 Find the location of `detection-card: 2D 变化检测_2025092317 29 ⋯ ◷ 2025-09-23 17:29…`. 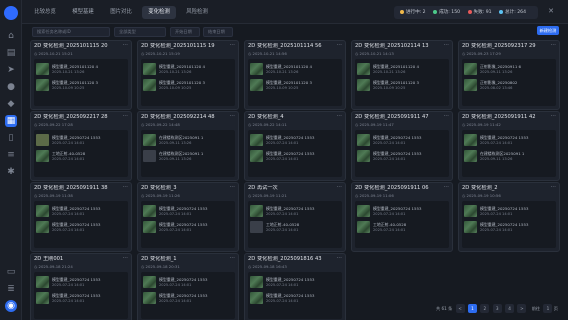

detection-card: 2D 变化检测_2025092317 29 ⋯ ◷ 2025-09-23 17:29… is located at coordinates (509, 75).